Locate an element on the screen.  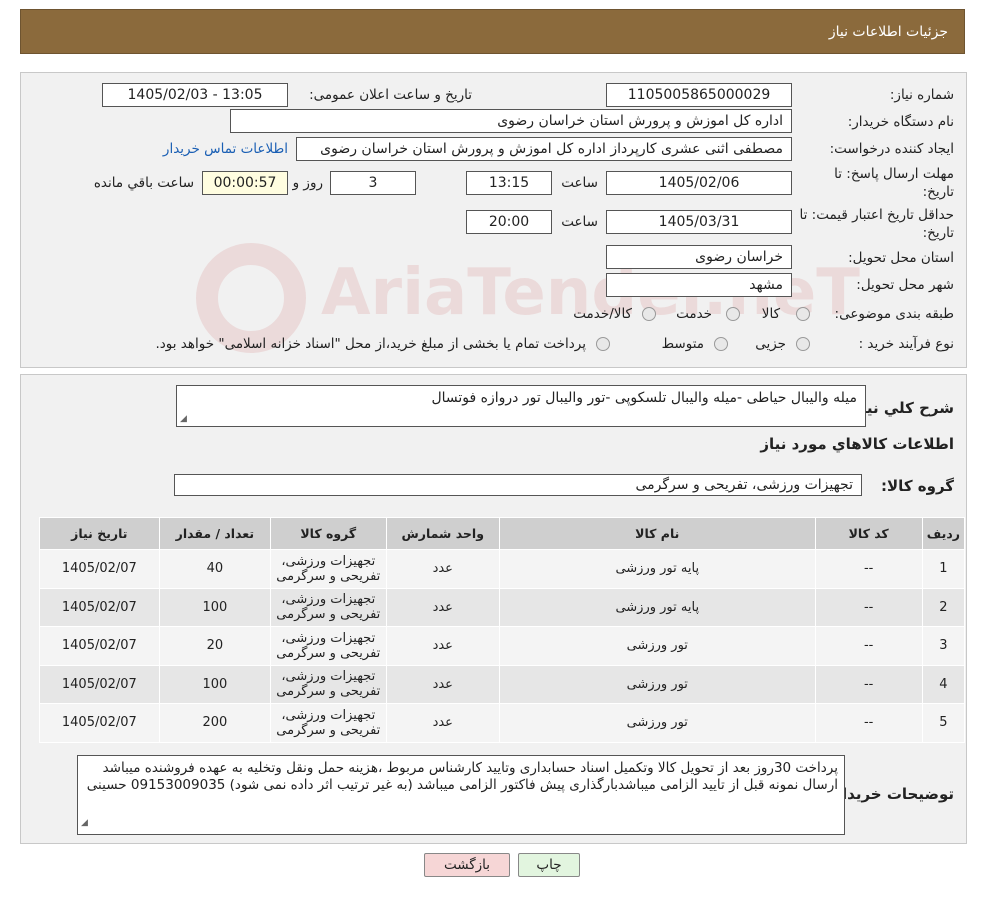
cell-row-number: 1 is located at coordinates (943, 569).